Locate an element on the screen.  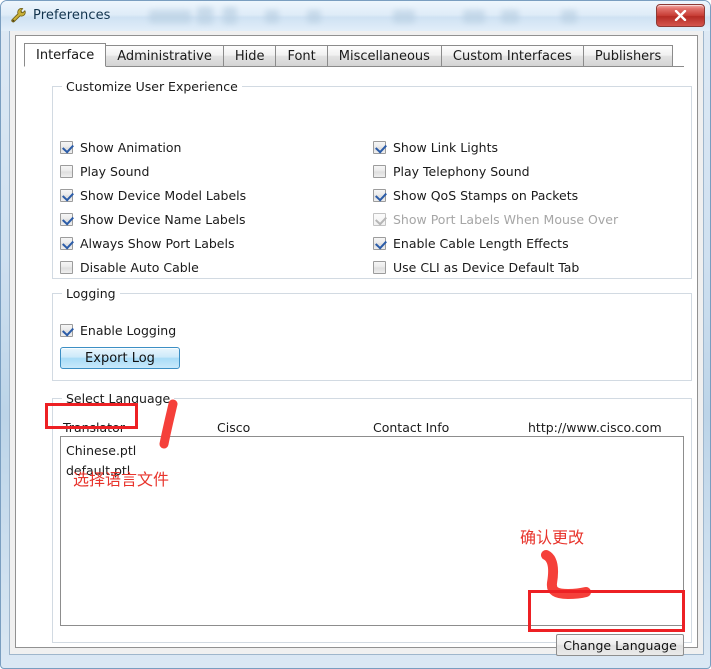
checkbox-disable-auto-cable: Disable Auto Cable is located at coordinates (129, 267).